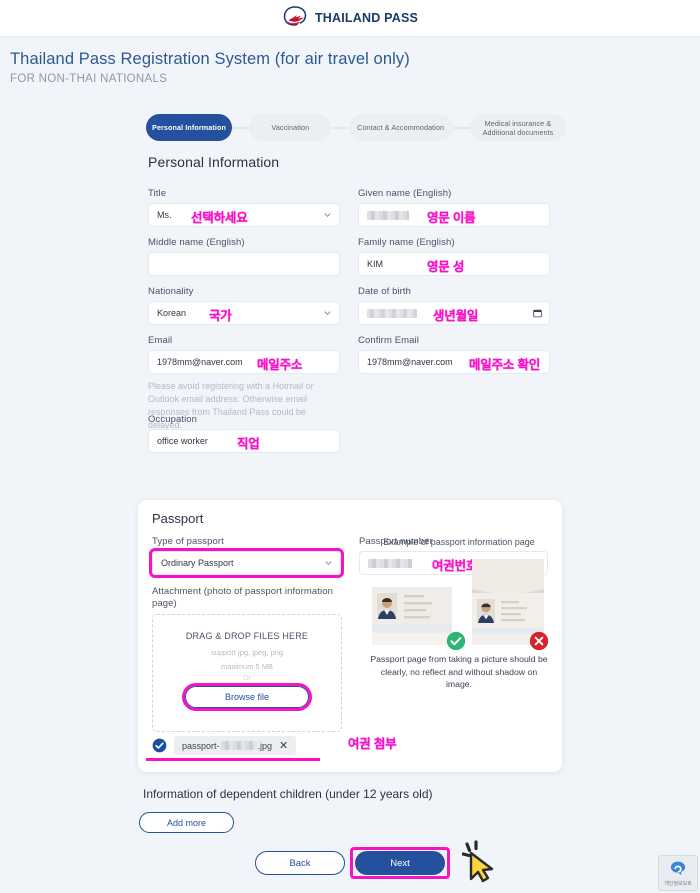  Describe the element at coordinates (366, 18) in the screenshot. I see `brand-name: THAILAND PASS` at that location.